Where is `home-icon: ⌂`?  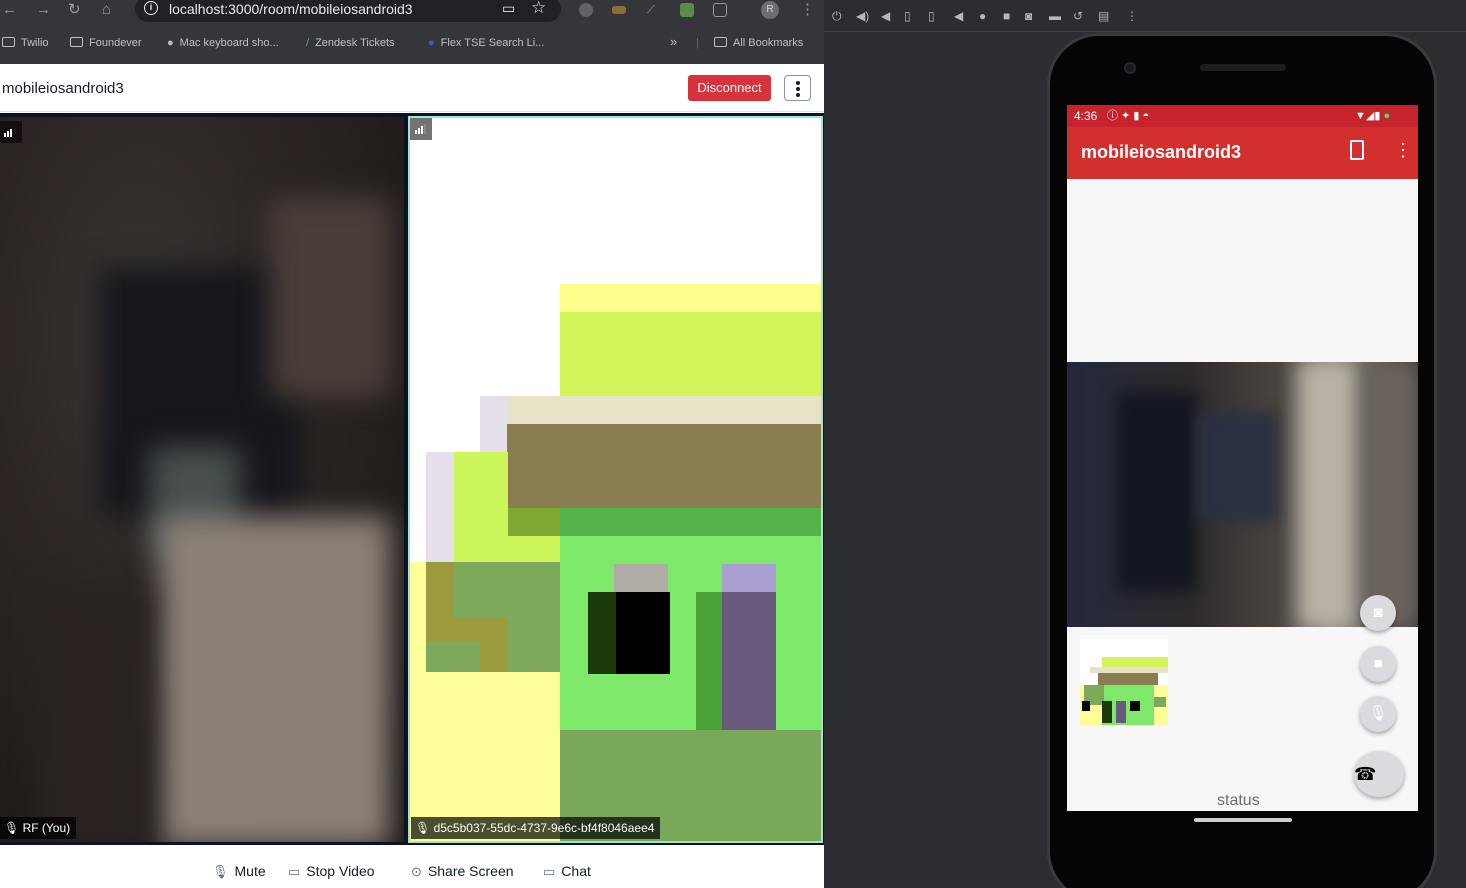
home-icon: ⌂ is located at coordinates (106, 10).